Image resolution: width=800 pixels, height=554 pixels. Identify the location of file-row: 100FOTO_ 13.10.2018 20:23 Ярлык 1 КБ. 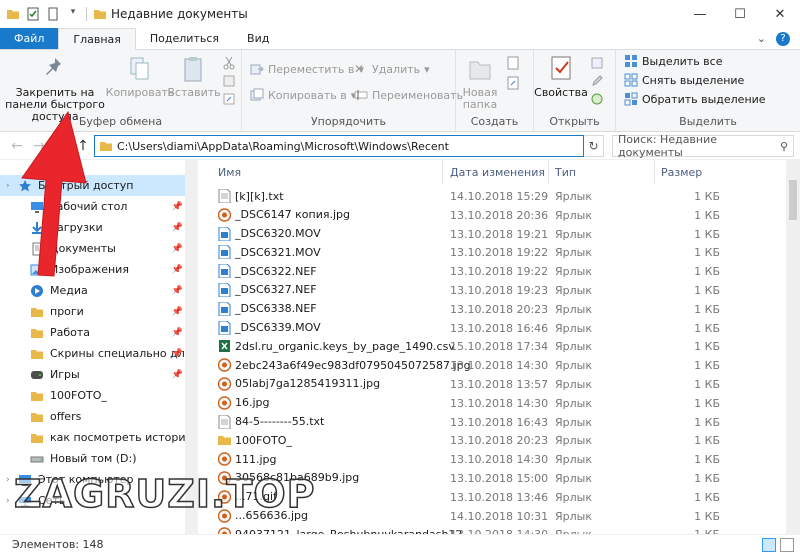
(493, 440).